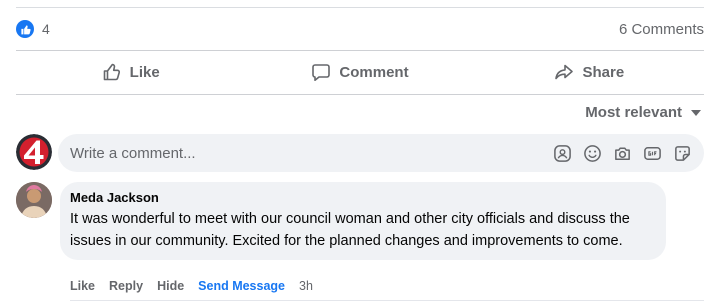 This screenshot has height=305, width=720. I want to click on comment-button: Comment, so click(359, 72).